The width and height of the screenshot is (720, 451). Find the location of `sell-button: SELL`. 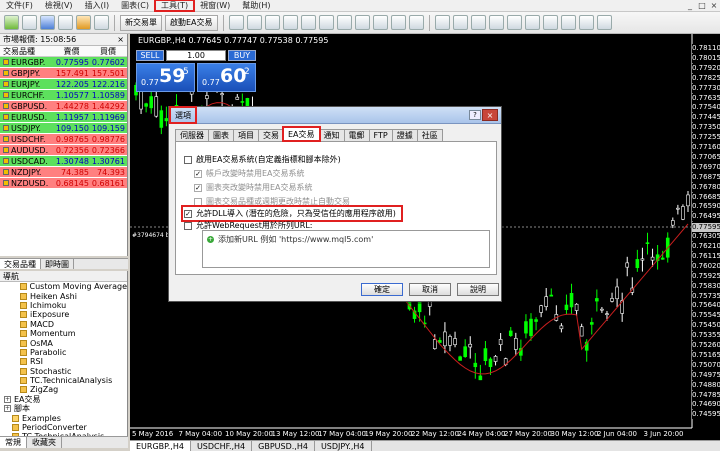

sell-button: SELL is located at coordinates (150, 55).